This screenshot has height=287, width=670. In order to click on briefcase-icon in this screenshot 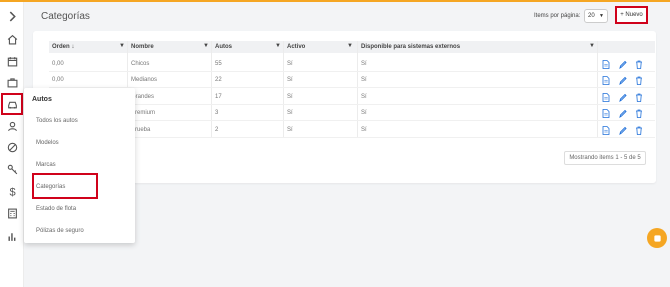, I will do `click(12, 82)`.